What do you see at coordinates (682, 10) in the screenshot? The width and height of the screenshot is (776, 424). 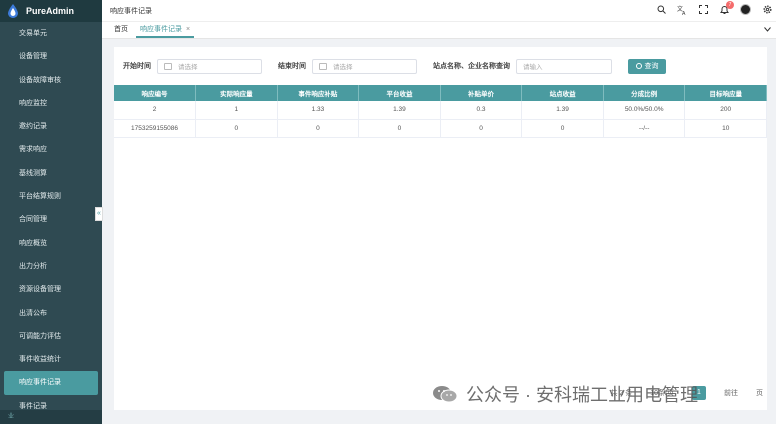 I see `translate-icon: 文A` at bounding box center [682, 10].